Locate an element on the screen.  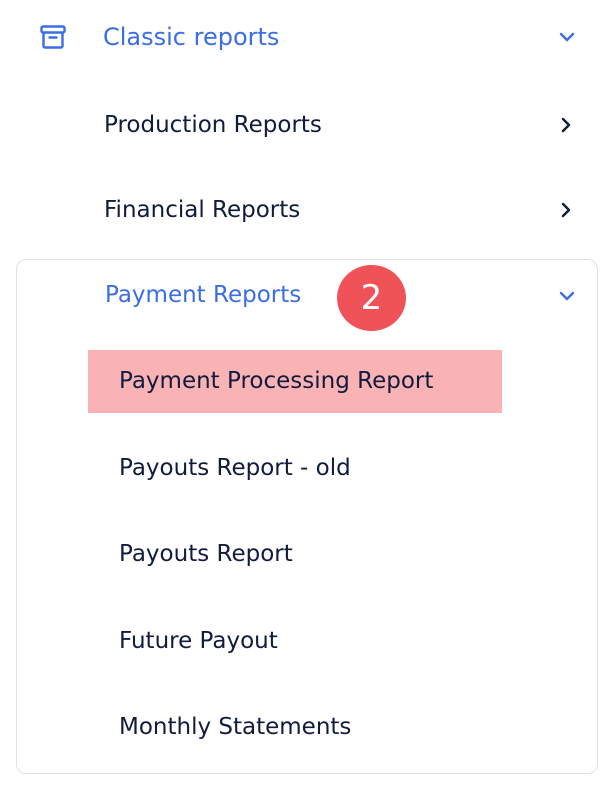
classic-reports-title: Classic reports is located at coordinates (191, 37).